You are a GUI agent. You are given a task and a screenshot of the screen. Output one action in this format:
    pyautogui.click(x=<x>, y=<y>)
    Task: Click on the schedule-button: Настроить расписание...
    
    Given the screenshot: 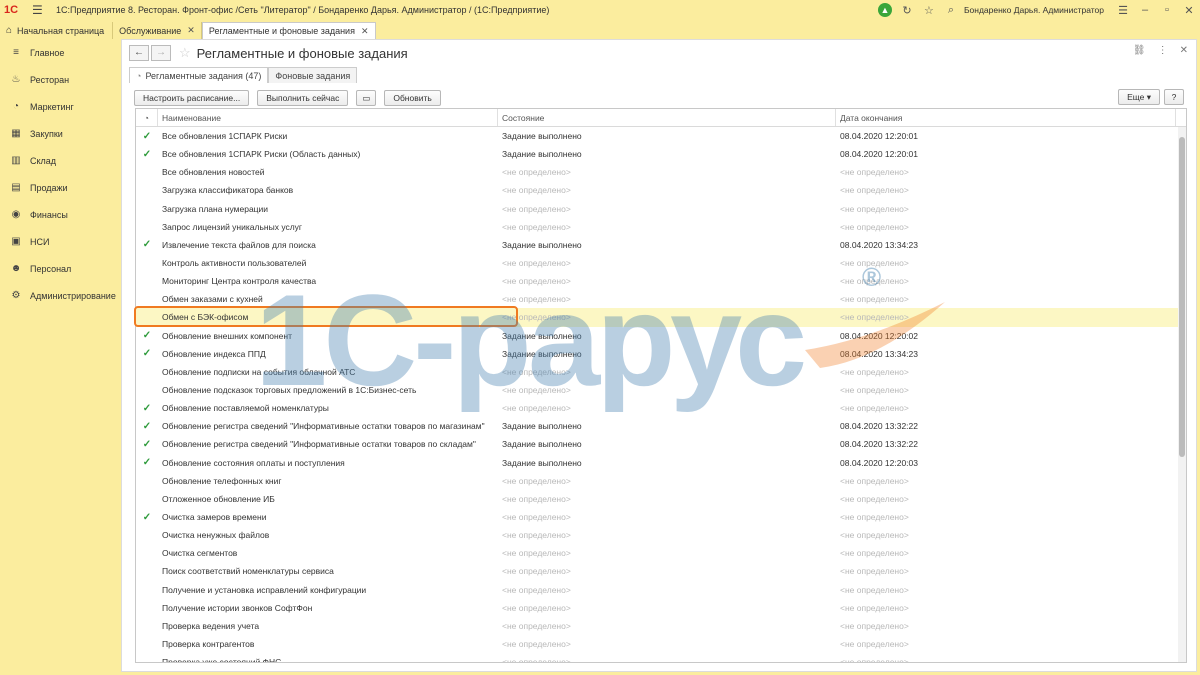 What is the action you would take?
    pyautogui.click(x=192, y=98)
    